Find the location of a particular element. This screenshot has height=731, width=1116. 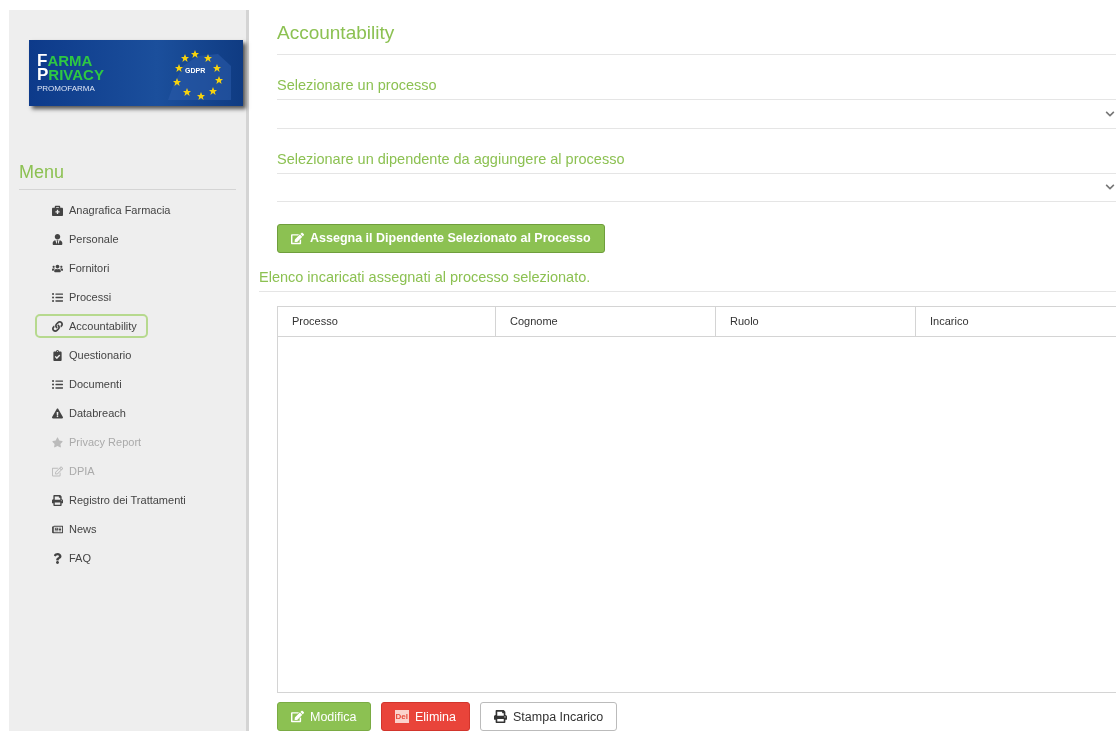

chevron-icon is located at coordinates (1110, 113).